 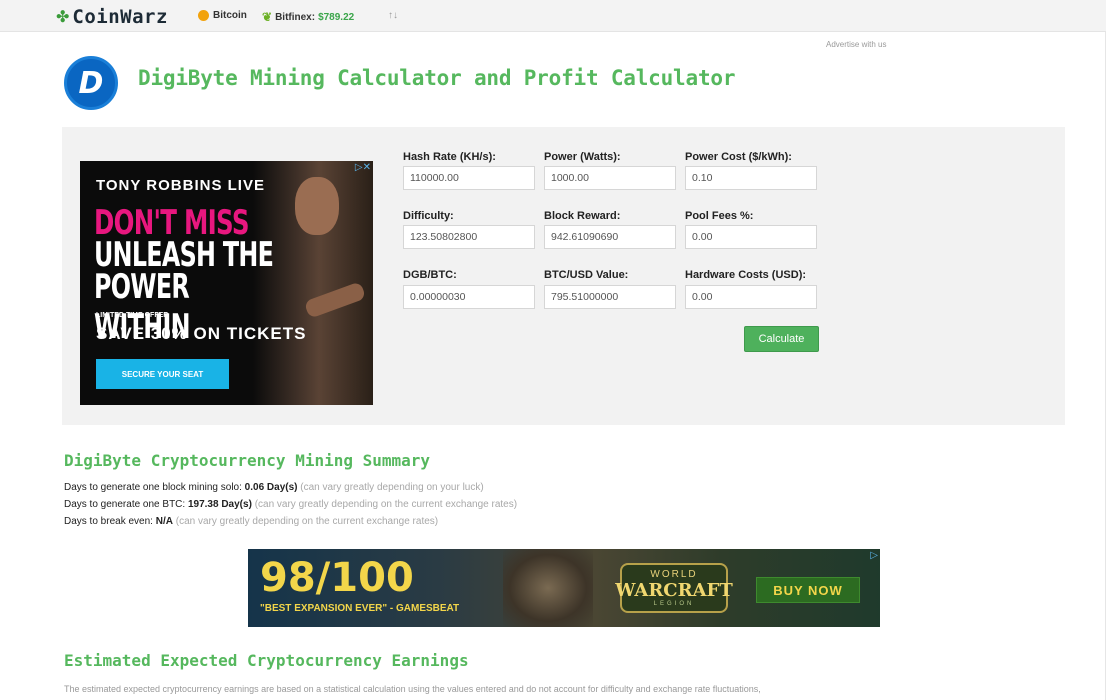 I want to click on bitcoin-icon, so click(x=203, y=15).